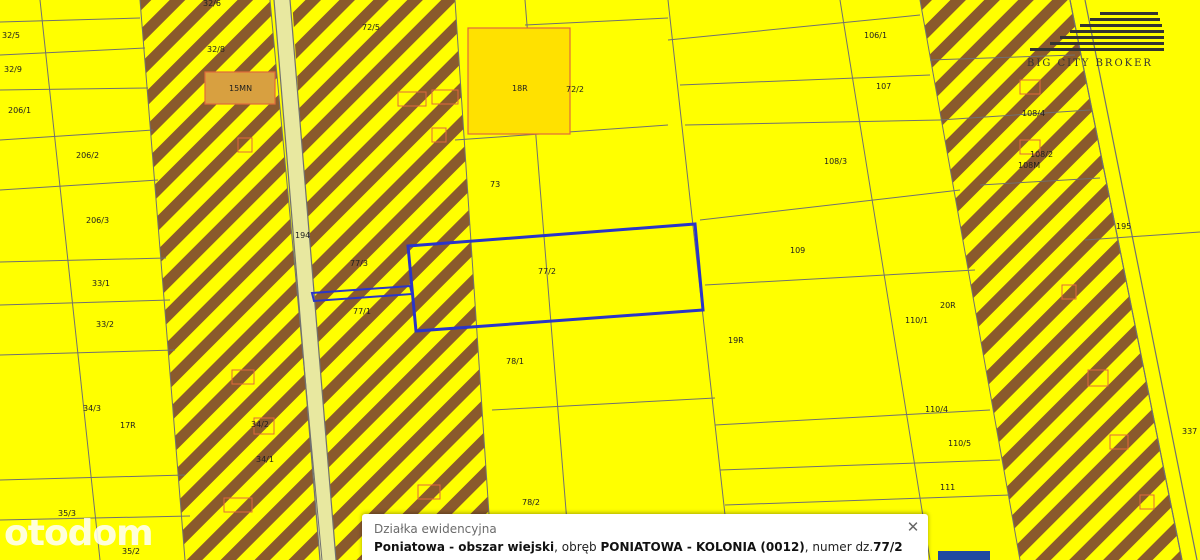  I want to click on parcel-label: 73, so click(495, 184).